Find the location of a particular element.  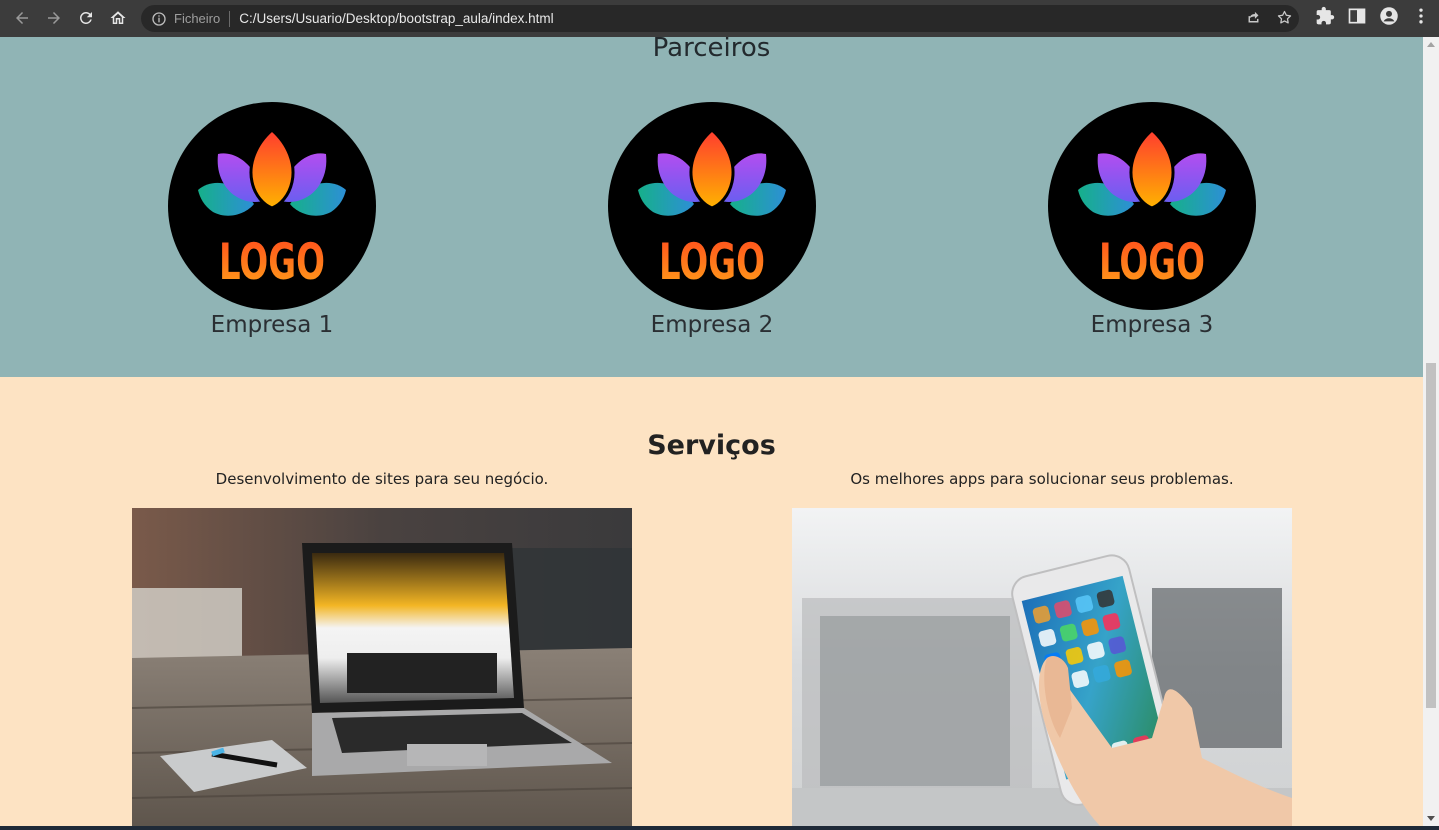

arrow-left-icon is located at coordinates (22, 18).